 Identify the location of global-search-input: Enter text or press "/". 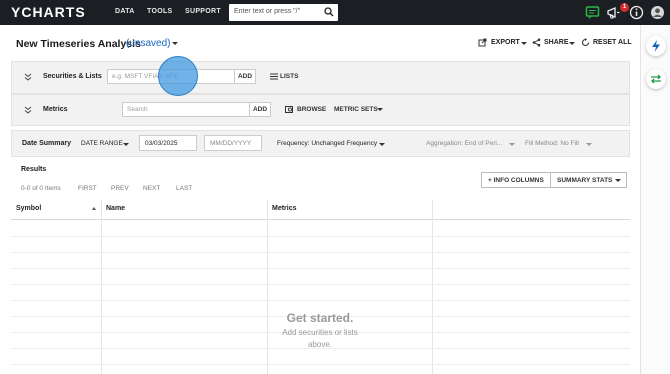
(283, 12).